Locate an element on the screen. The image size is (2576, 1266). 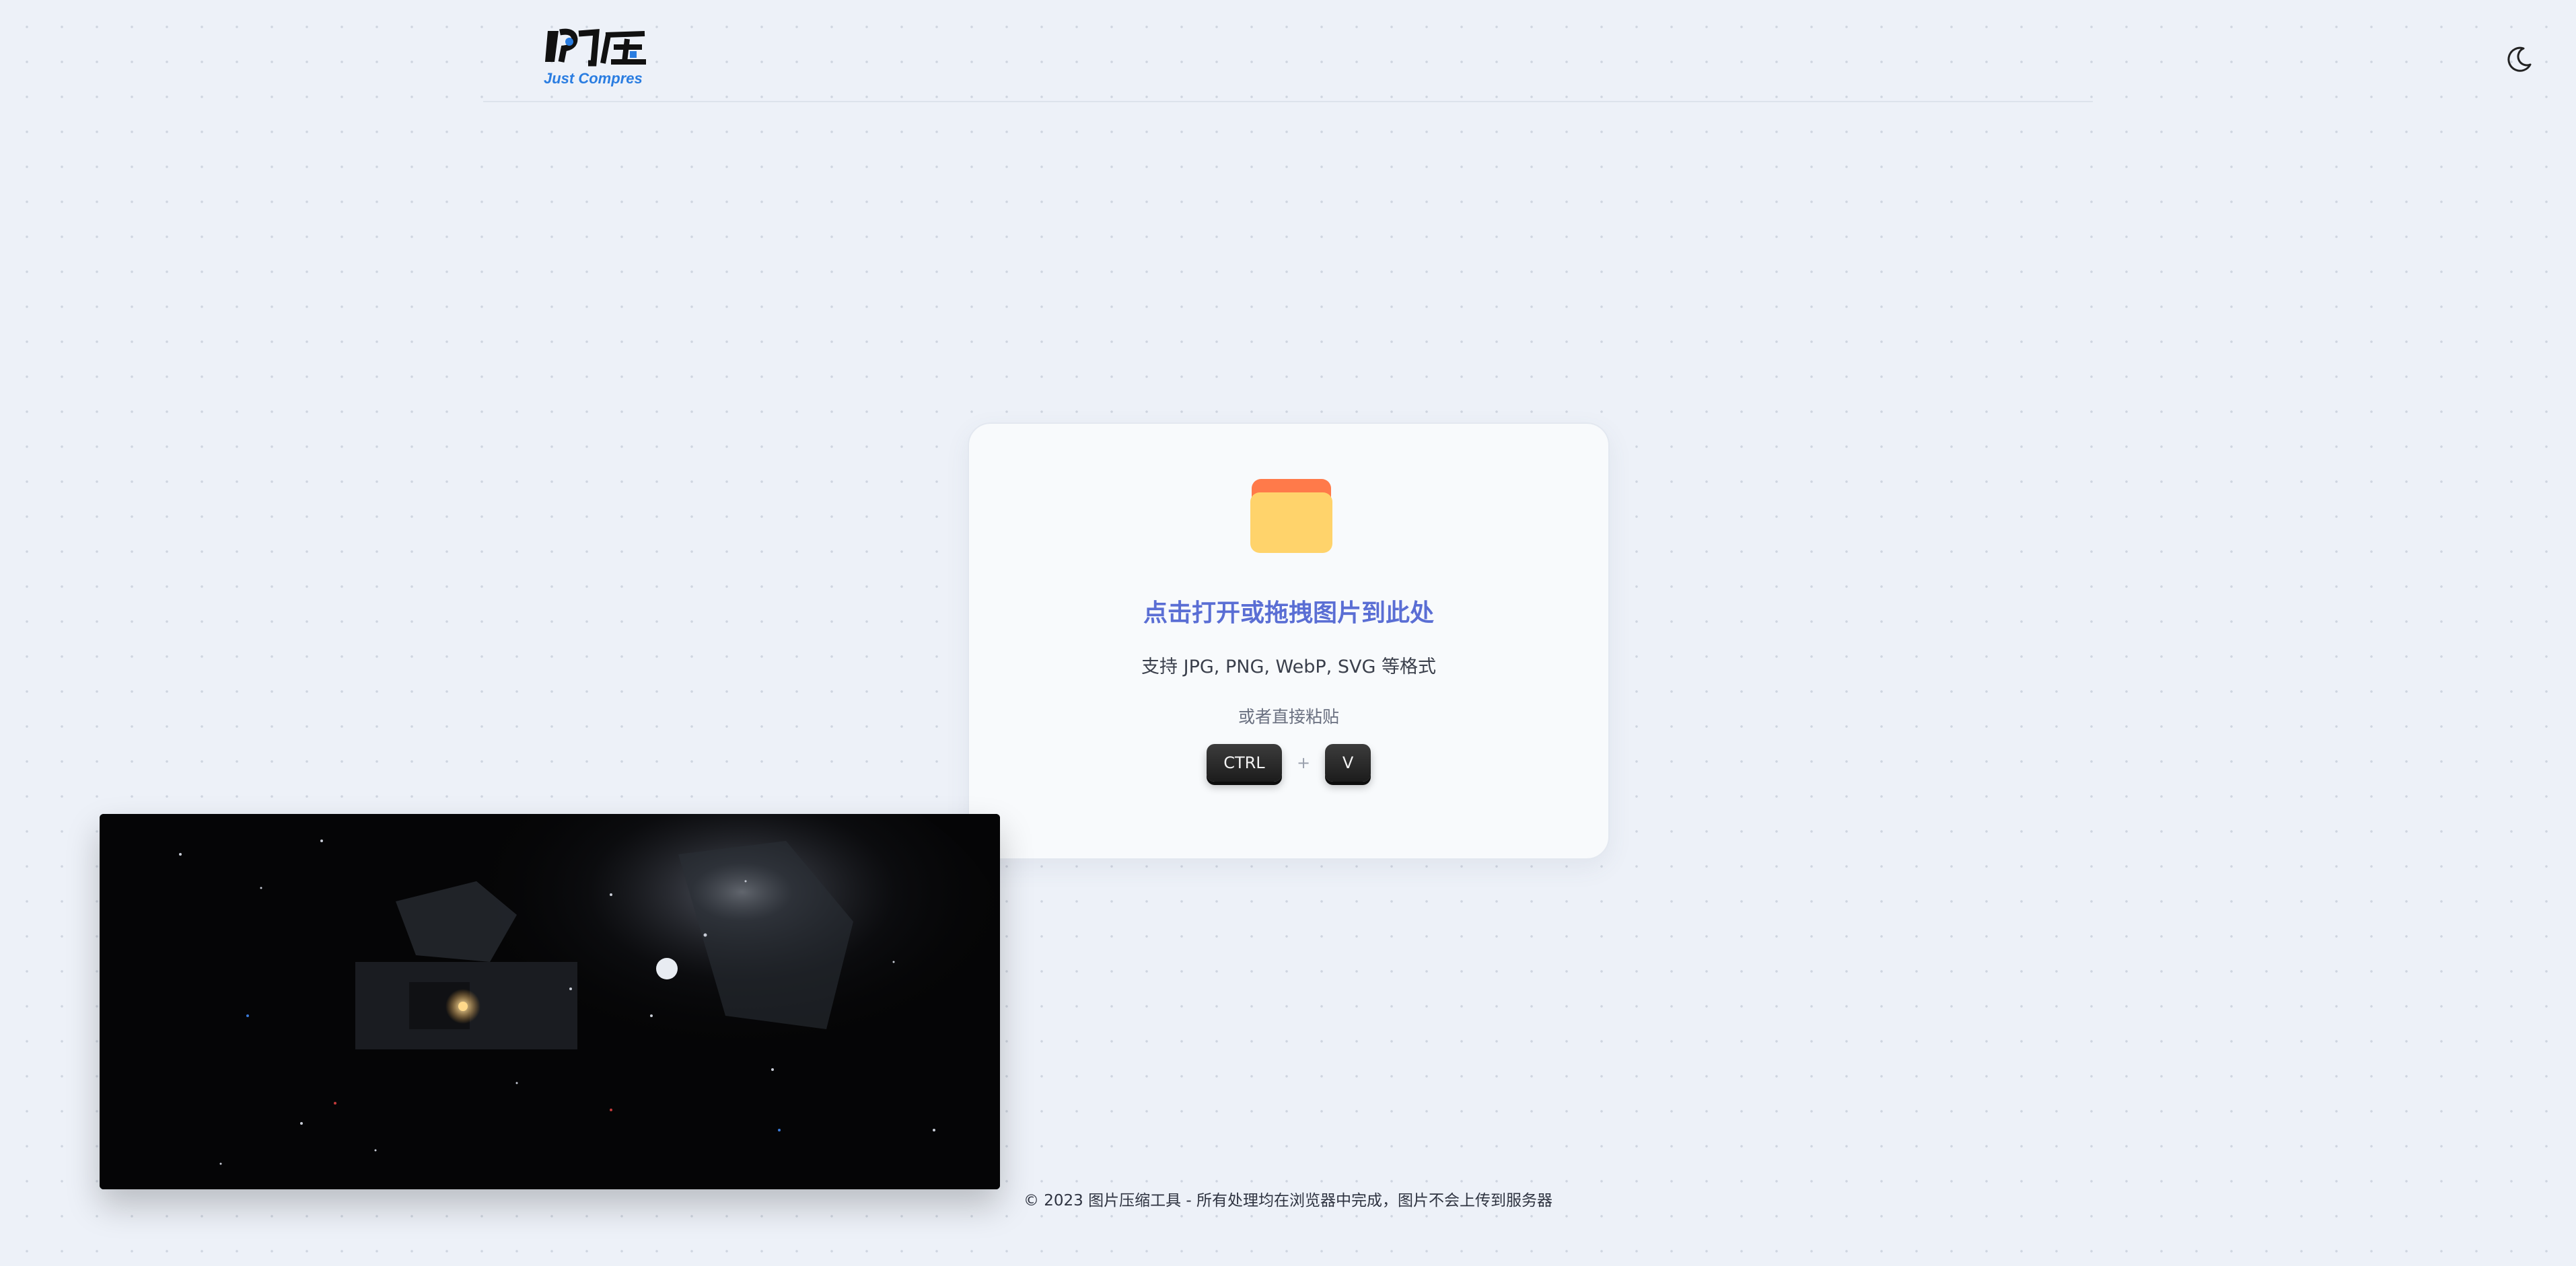
upload-title: 点击打开或拖拽图片到此处 is located at coordinates (1288, 613).